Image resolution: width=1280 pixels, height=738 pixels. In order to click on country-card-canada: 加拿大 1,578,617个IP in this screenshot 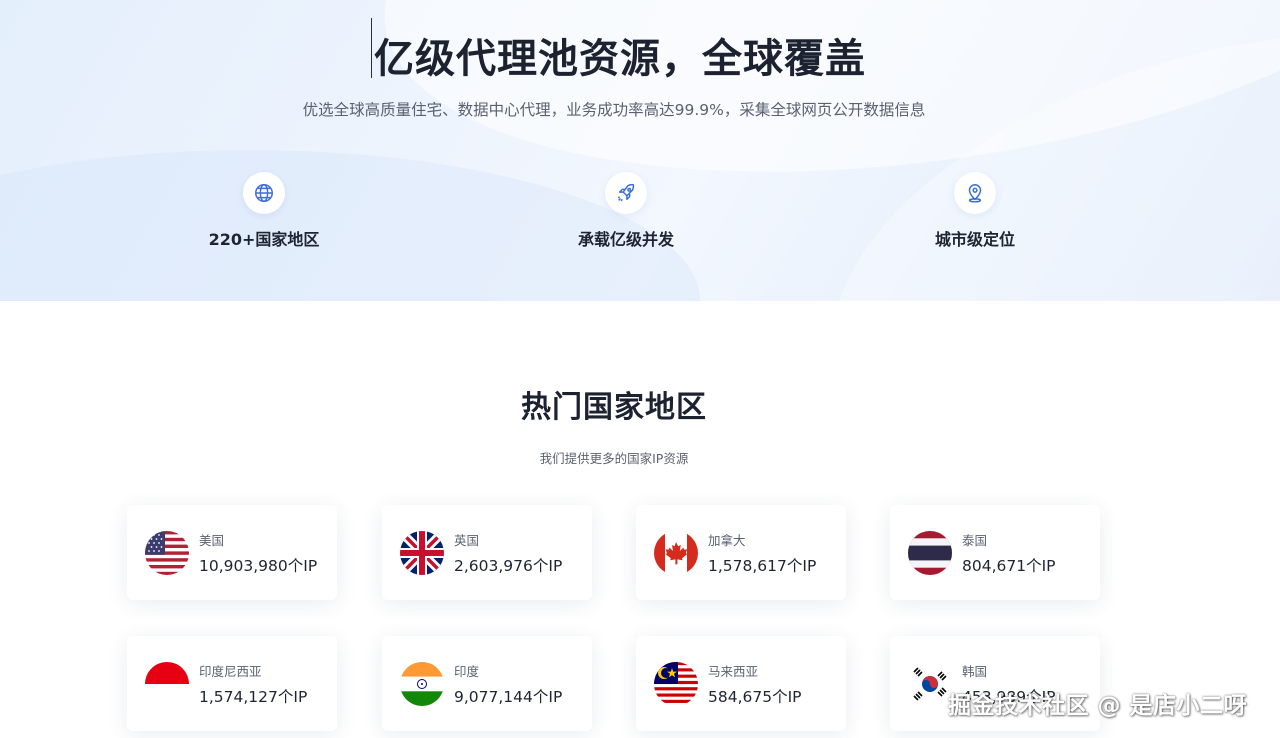, I will do `click(741, 552)`.